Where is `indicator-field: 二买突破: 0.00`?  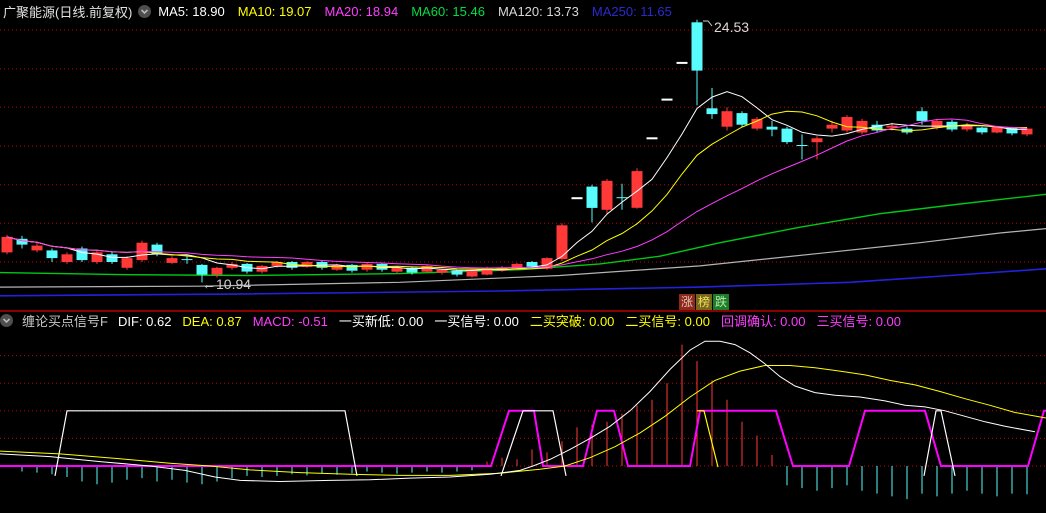
indicator-field: 二买突破: 0.00 is located at coordinates (572, 321).